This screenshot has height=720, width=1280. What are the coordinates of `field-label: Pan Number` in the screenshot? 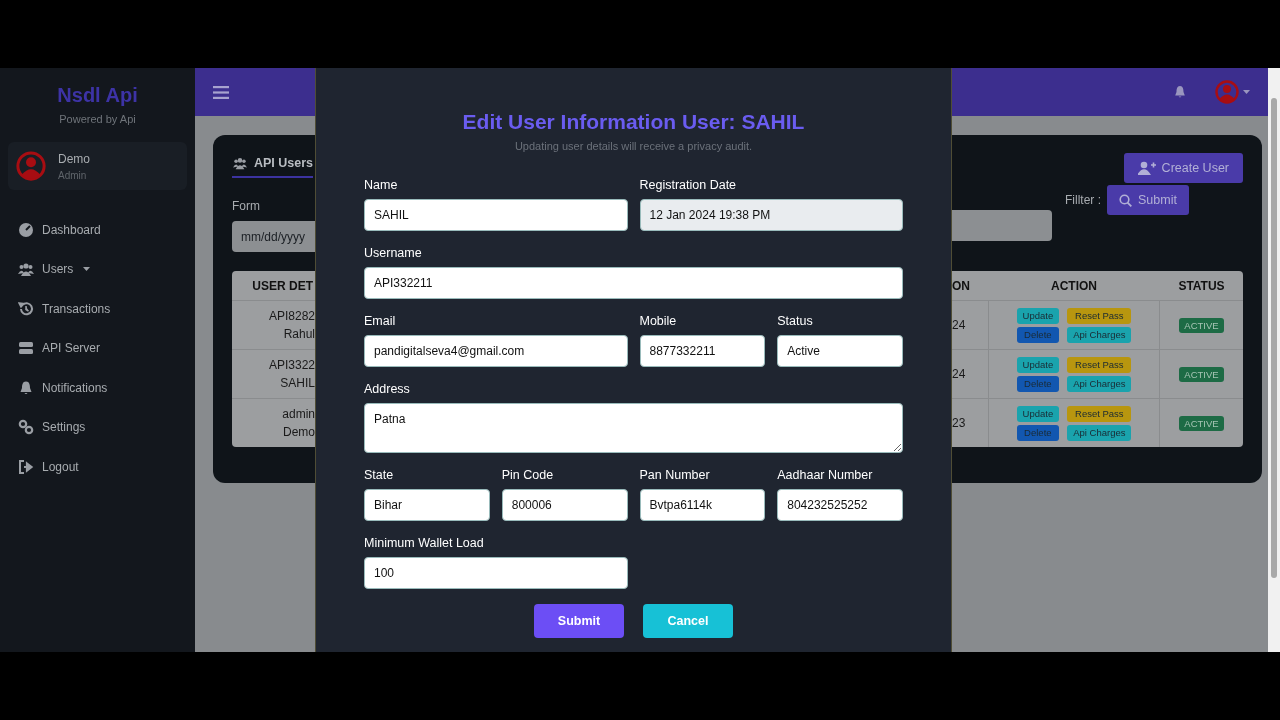 It's located at (674, 475).